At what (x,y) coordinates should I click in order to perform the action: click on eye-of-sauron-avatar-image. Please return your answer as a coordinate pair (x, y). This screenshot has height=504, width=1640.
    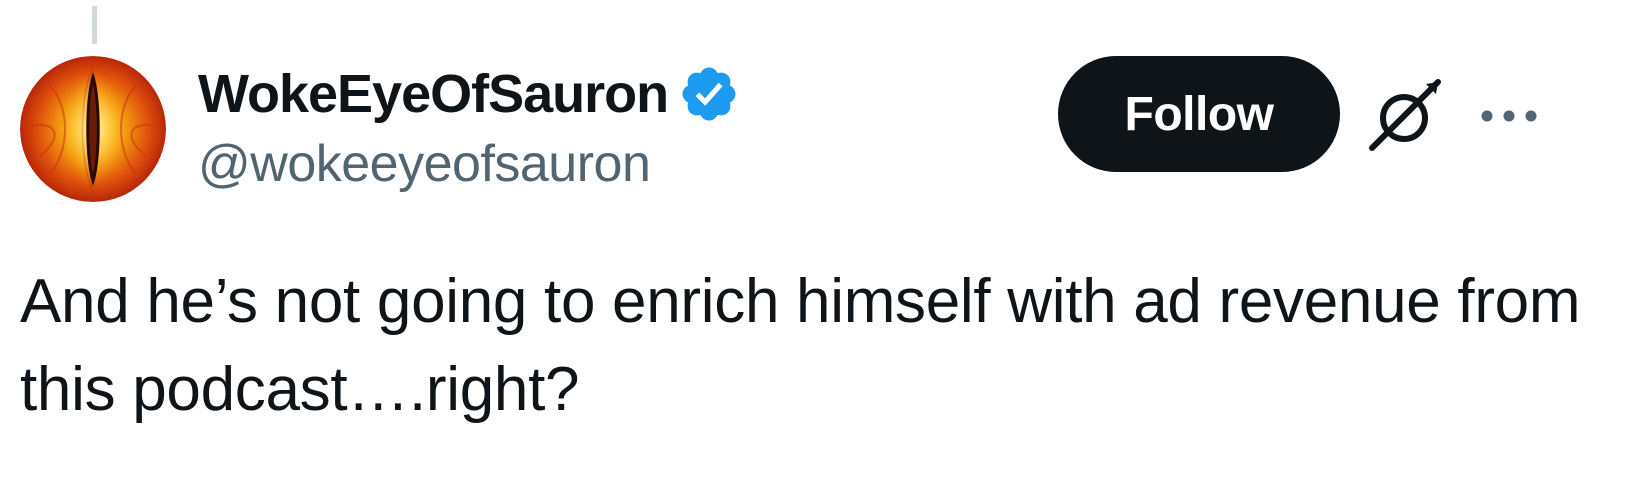
    Looking at the image, I should click on (93, 129).